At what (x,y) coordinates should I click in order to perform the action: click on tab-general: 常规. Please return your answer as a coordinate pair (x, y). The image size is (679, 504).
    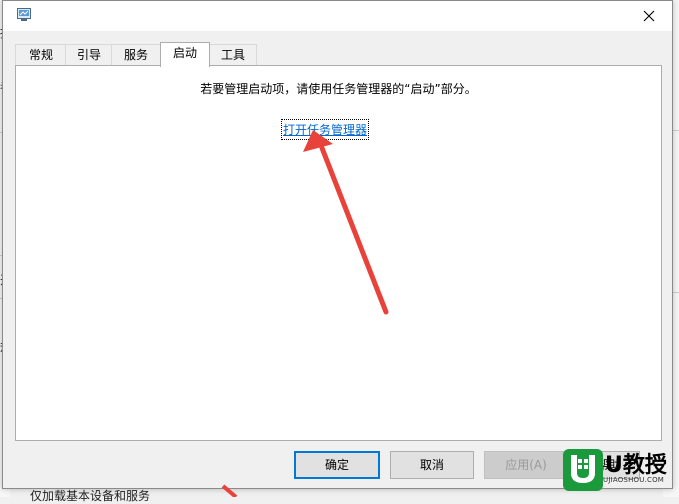
    Looking at the image, I should click on (41, 55).